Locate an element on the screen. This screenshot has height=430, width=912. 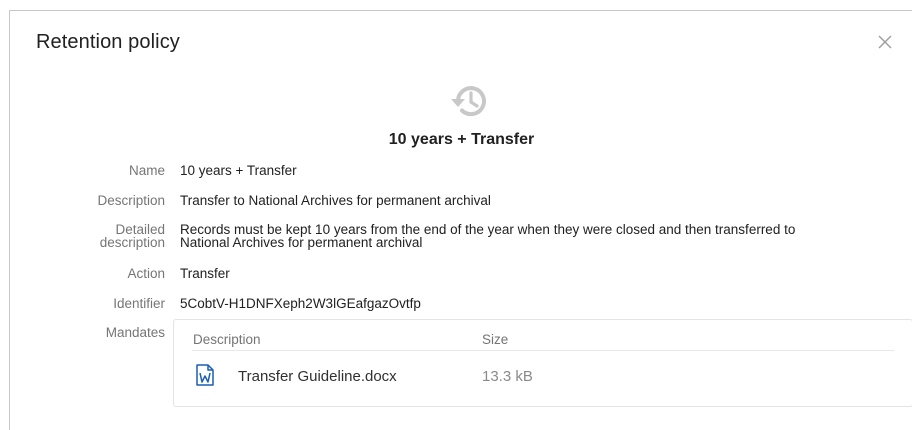
mandates-table-header: Description Size is located at coordinates (543, 335).